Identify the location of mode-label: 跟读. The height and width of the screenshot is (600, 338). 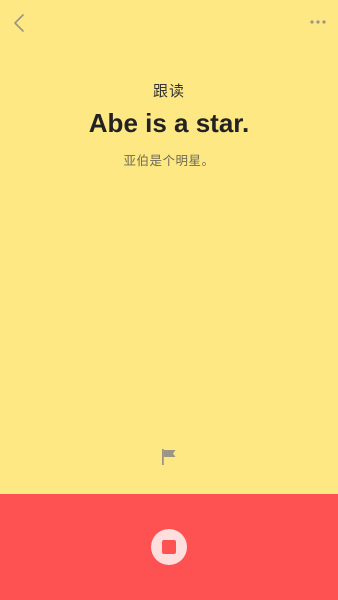
(168, 91).